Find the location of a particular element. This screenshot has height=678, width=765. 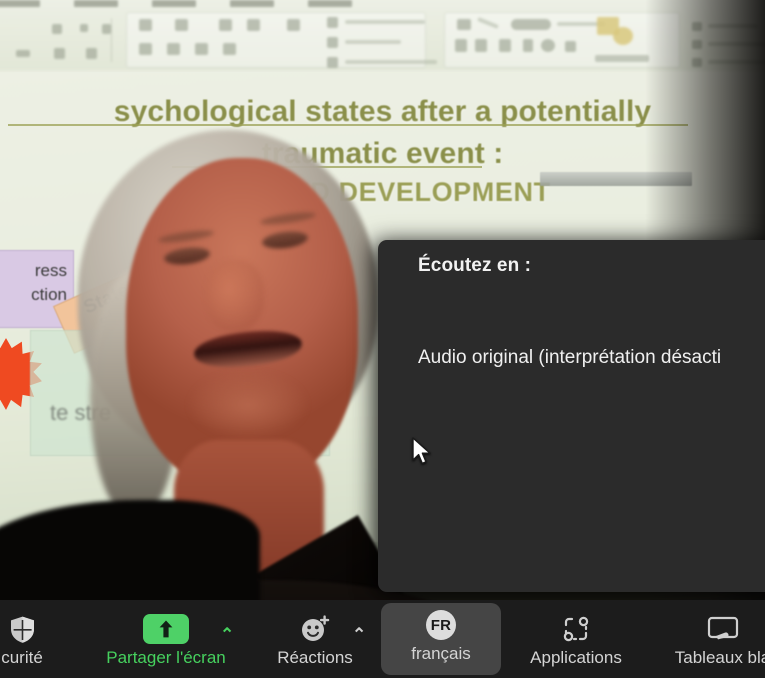

toolbar-label-applications: Applications is located at coordinates (576, 657).